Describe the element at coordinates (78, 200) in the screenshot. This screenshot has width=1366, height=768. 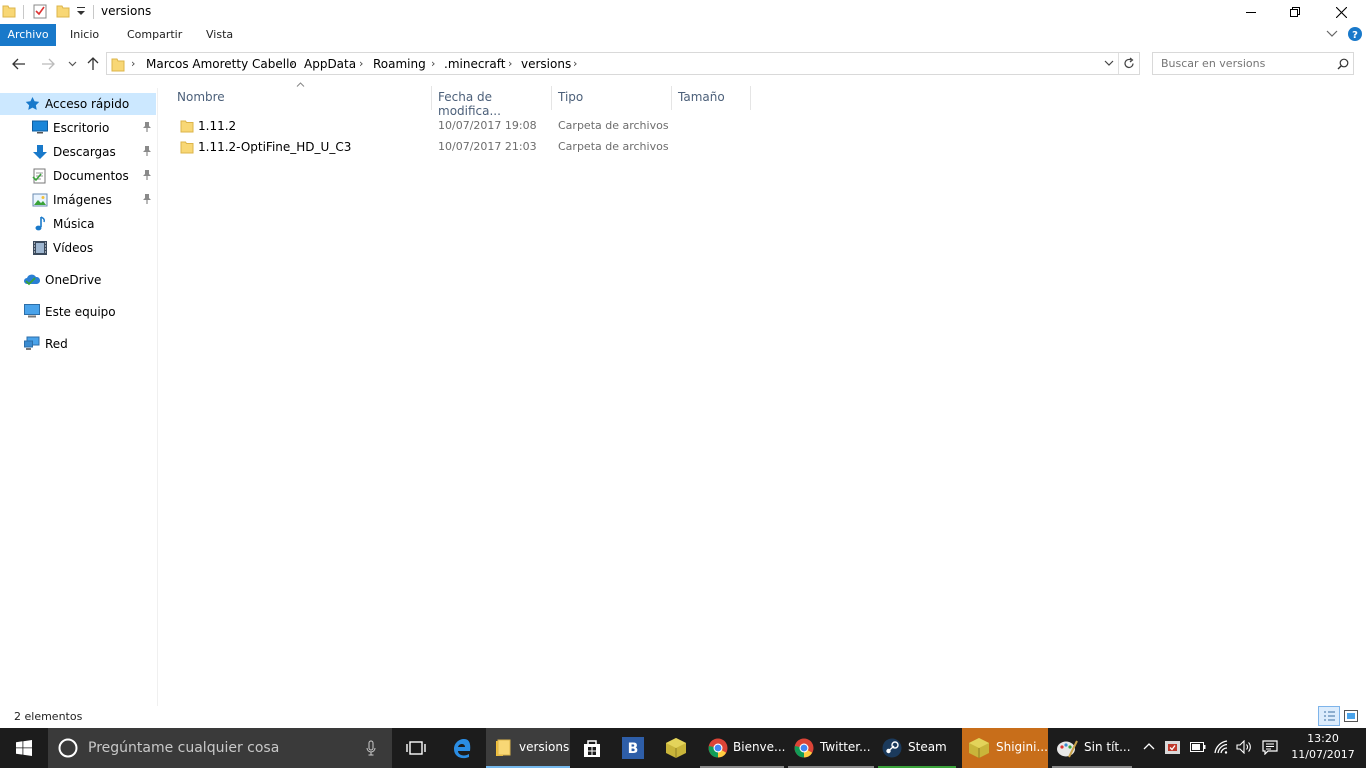
I see `nav-item-imagenes: Imágenes` at that location.